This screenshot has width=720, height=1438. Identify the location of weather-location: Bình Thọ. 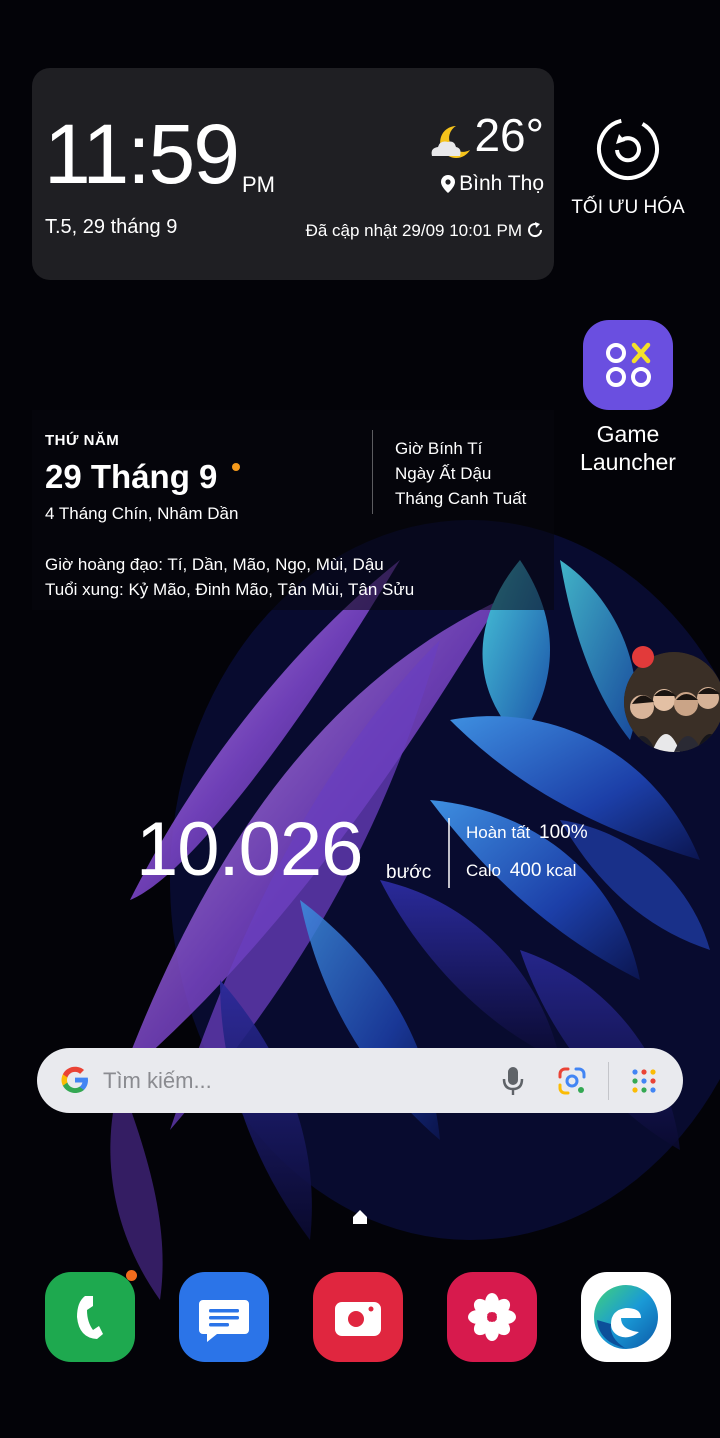
(492, 184).